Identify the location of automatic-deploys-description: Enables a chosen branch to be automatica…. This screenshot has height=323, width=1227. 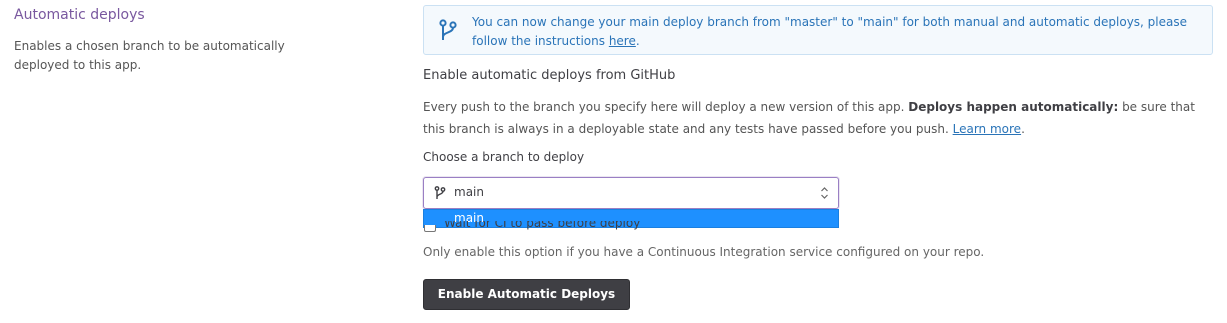
(149, 55).